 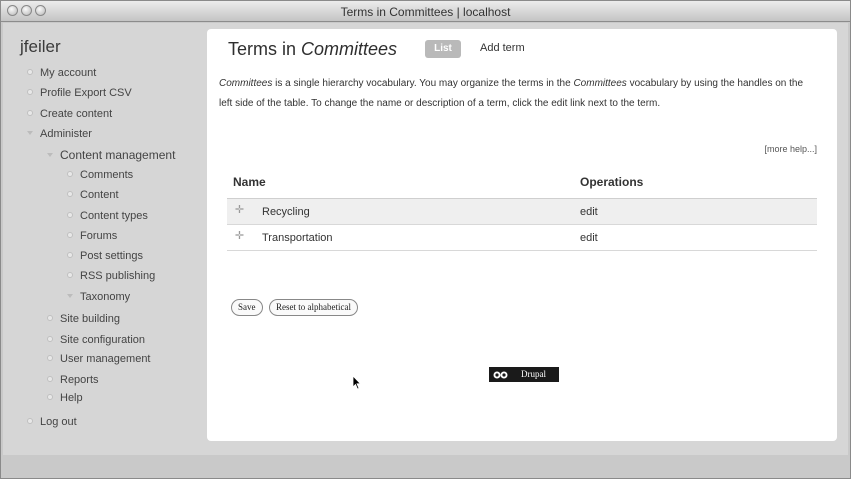 I want to click on sidebar-item-log-out: Log out, so click(x=52, y=422).